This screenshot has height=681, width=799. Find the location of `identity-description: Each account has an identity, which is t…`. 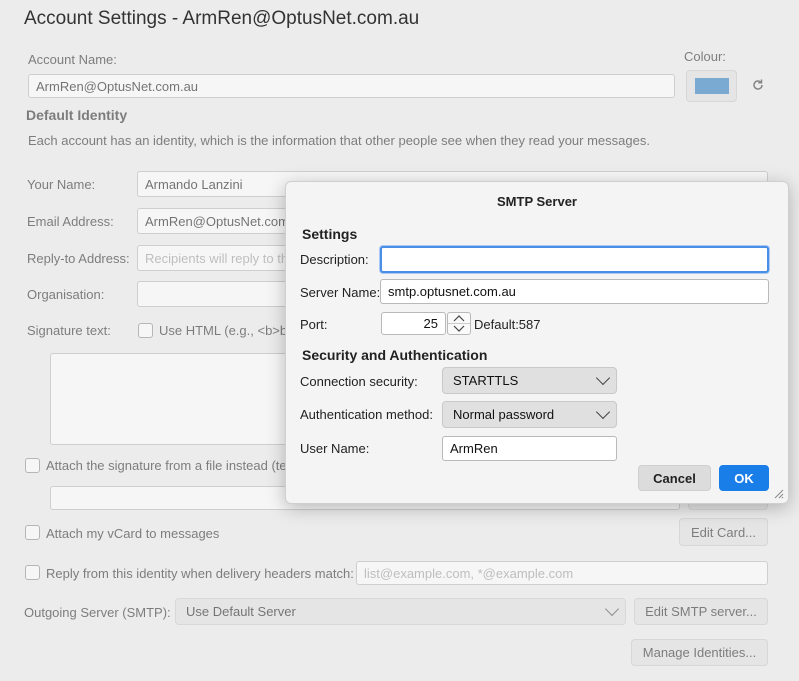

identity-description: Each account has an identity, which is t… is located at coordinates (339, 140).